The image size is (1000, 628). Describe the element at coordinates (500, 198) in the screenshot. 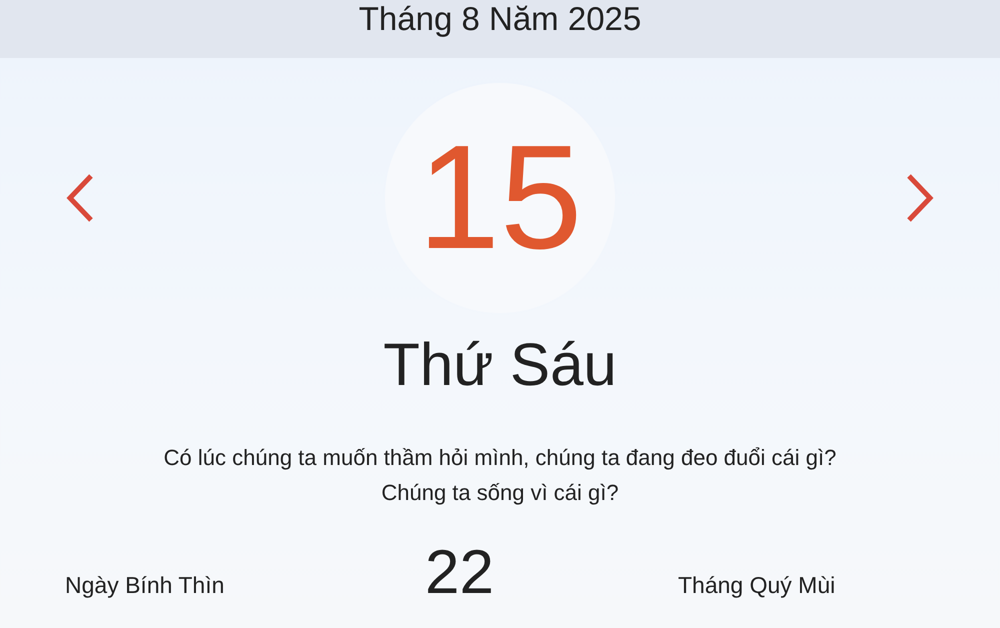

I see `day-number: 15` at that location.